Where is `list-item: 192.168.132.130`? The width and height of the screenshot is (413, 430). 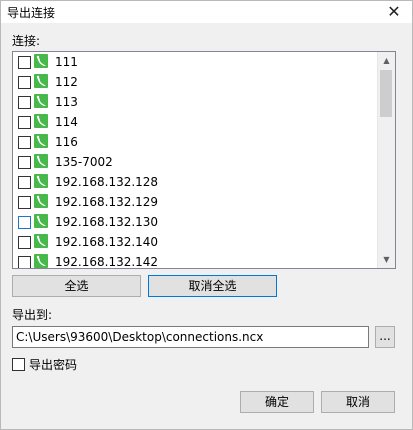 list-item: 192.168.132.130 is located at coordinates (194, 222).